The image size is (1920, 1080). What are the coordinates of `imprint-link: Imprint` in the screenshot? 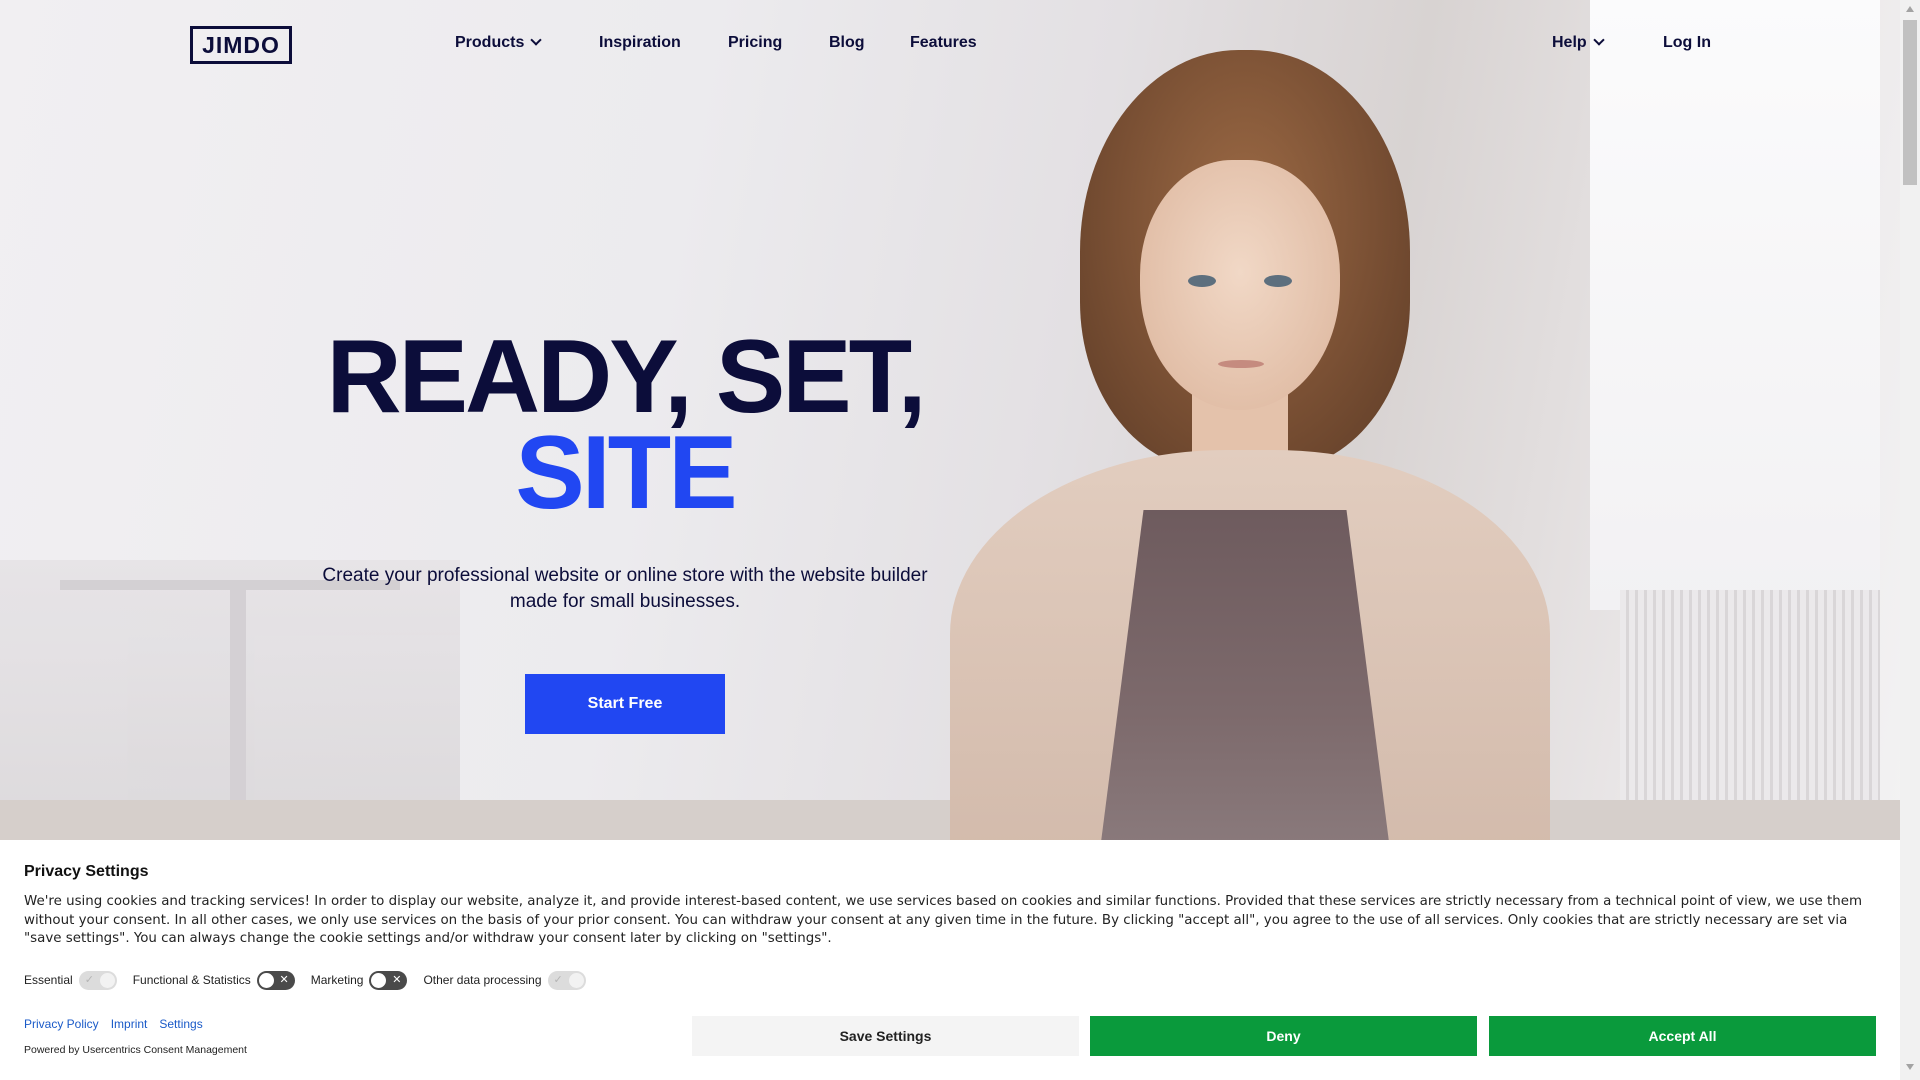 It's located at (129, 1024).